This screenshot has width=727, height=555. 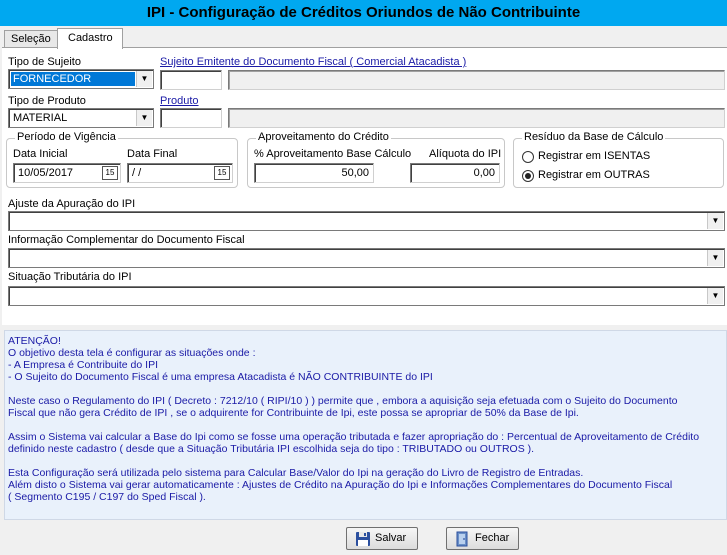 What do you see at coordinates (358, 258) in the screenshot?
I see `info-complementar-value` at bounding box center [358, 258].